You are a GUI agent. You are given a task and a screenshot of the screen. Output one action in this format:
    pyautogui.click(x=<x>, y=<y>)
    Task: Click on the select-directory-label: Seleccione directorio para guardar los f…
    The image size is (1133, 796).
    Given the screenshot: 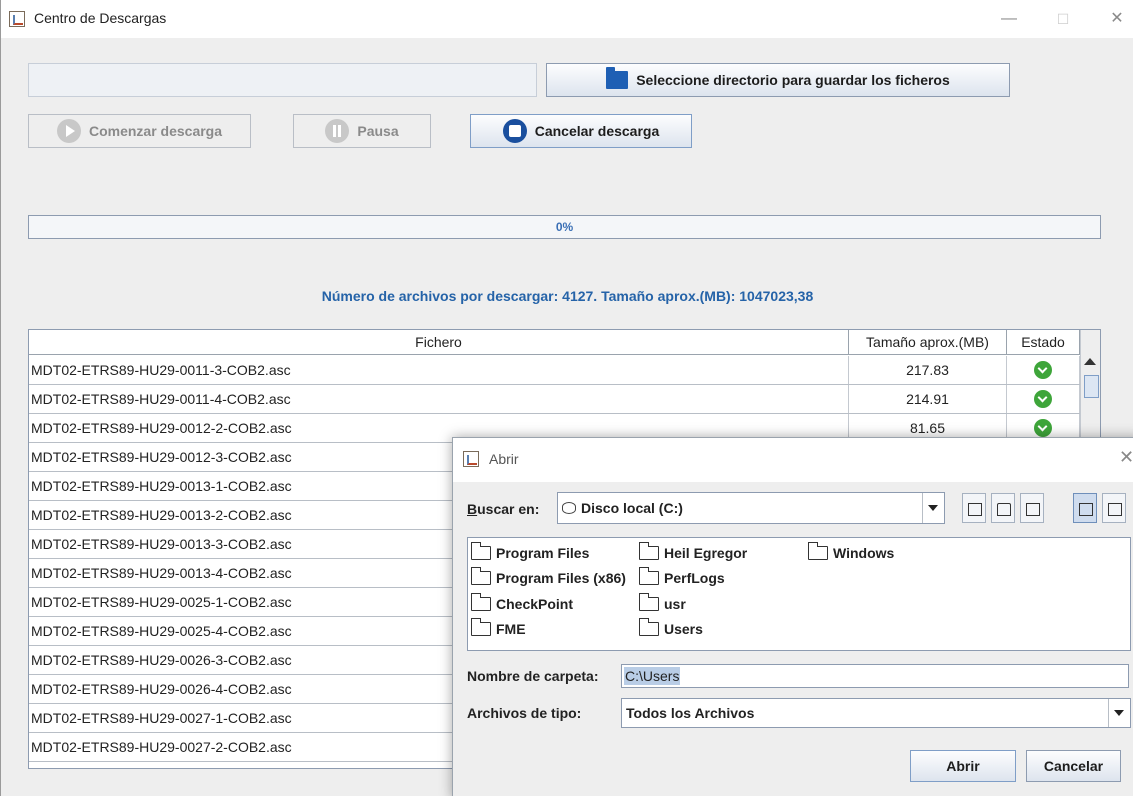 What is the action you would take?
    pyautogui.click(x=793, y=80)
    